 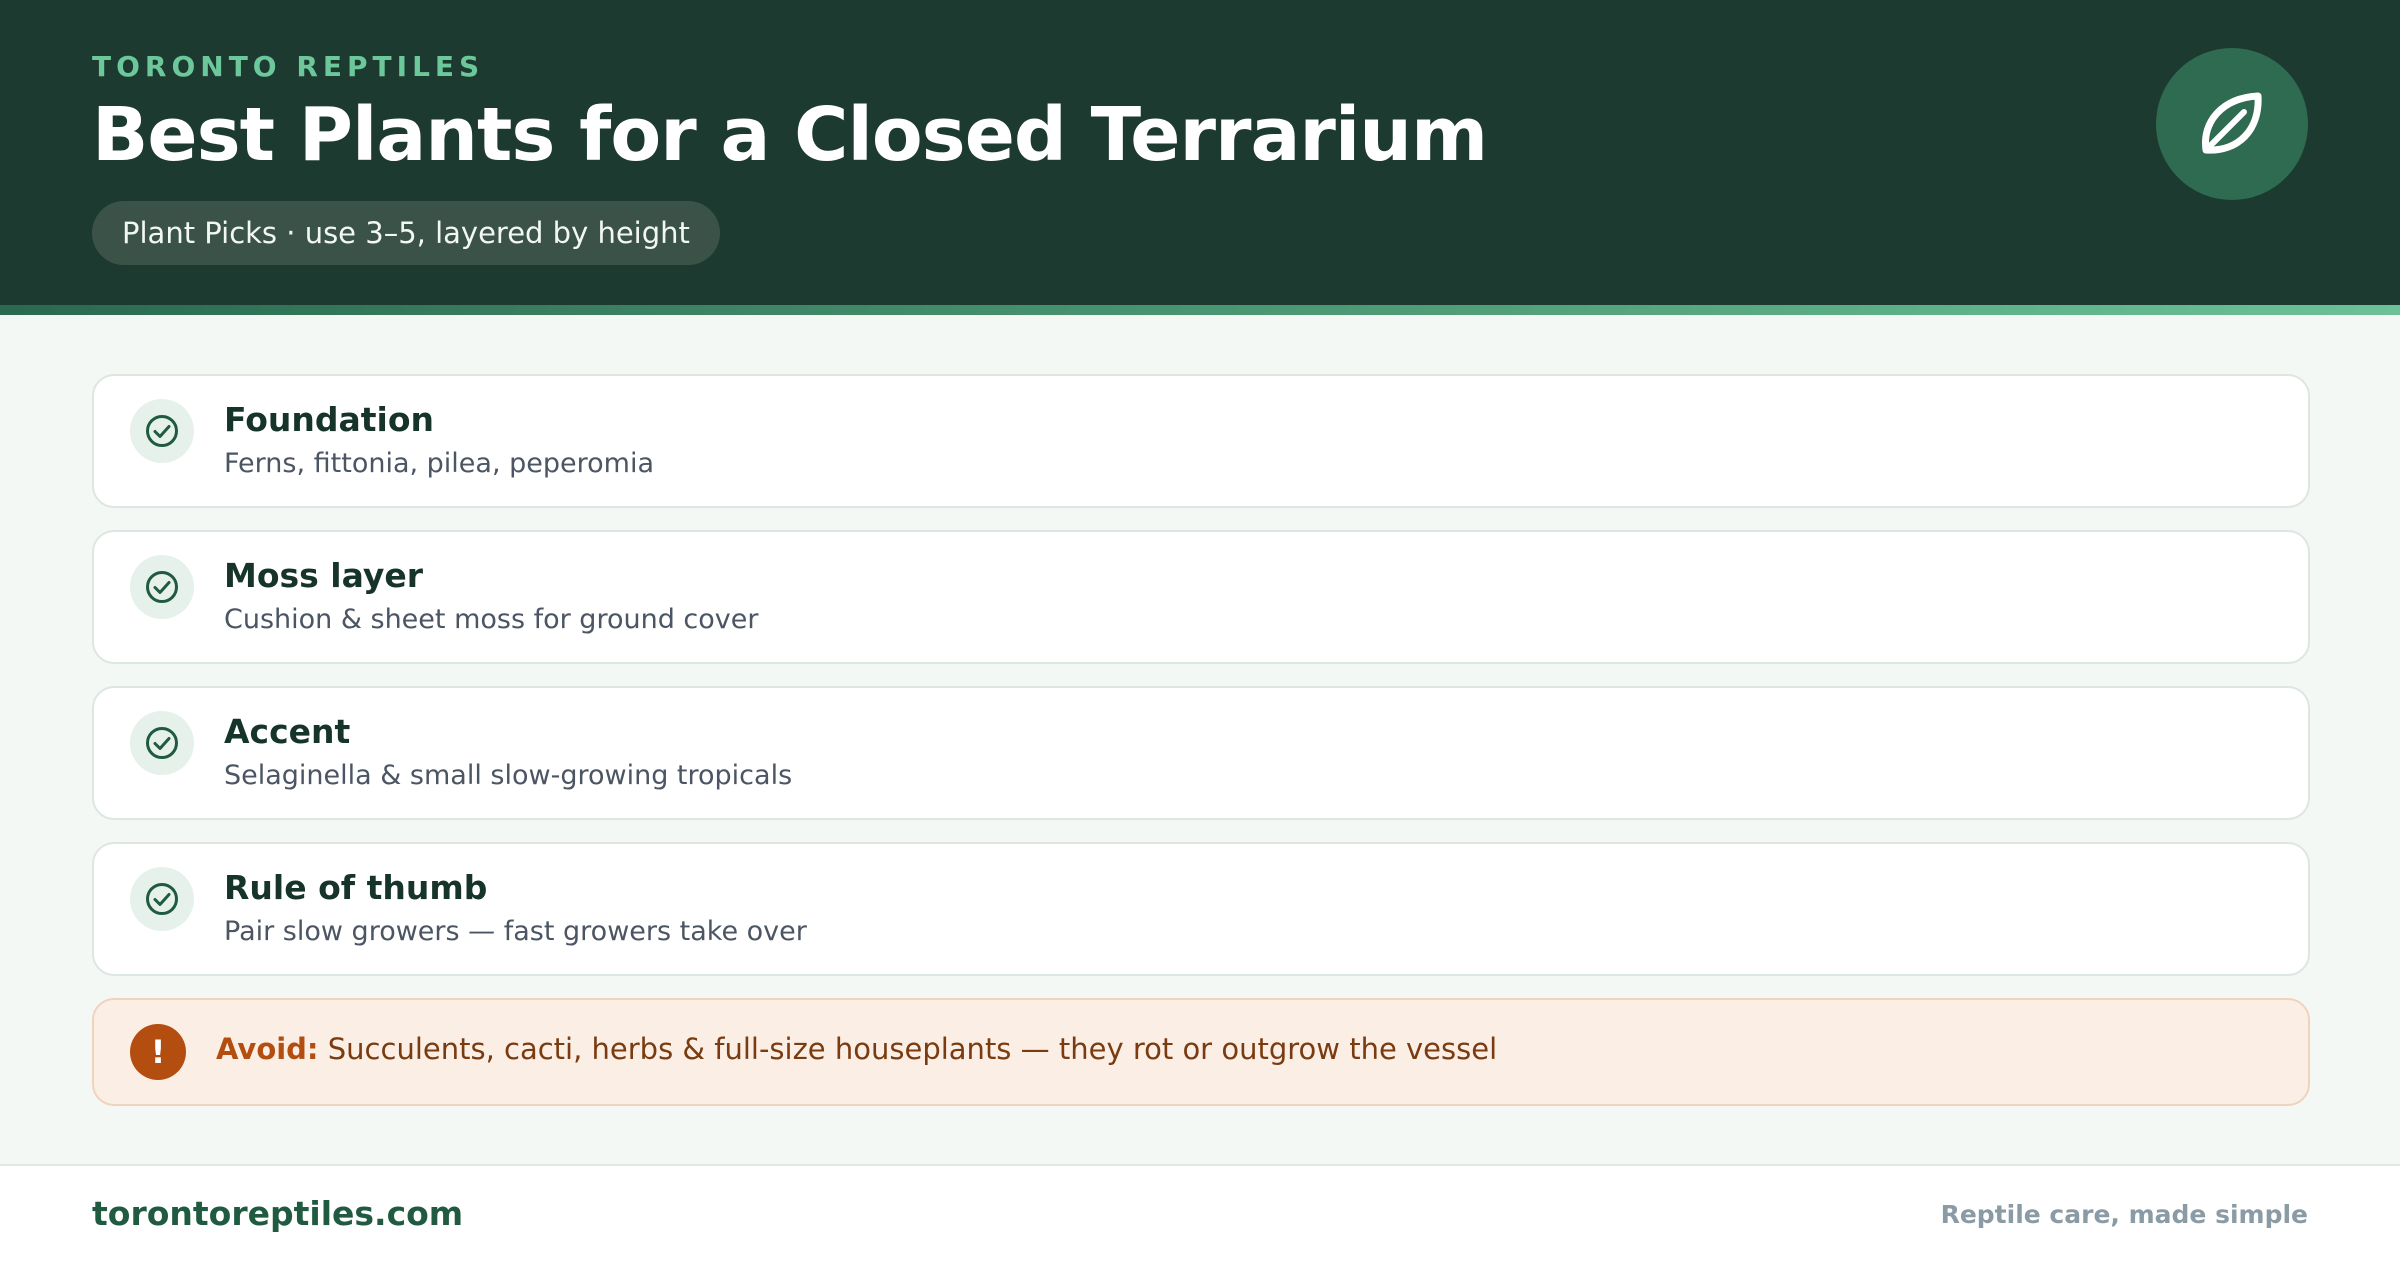 What do you see at coordinates (158, 1052) in the screenshot?
I see `exclamation-icon: !` at bounding box center [158, 1052].